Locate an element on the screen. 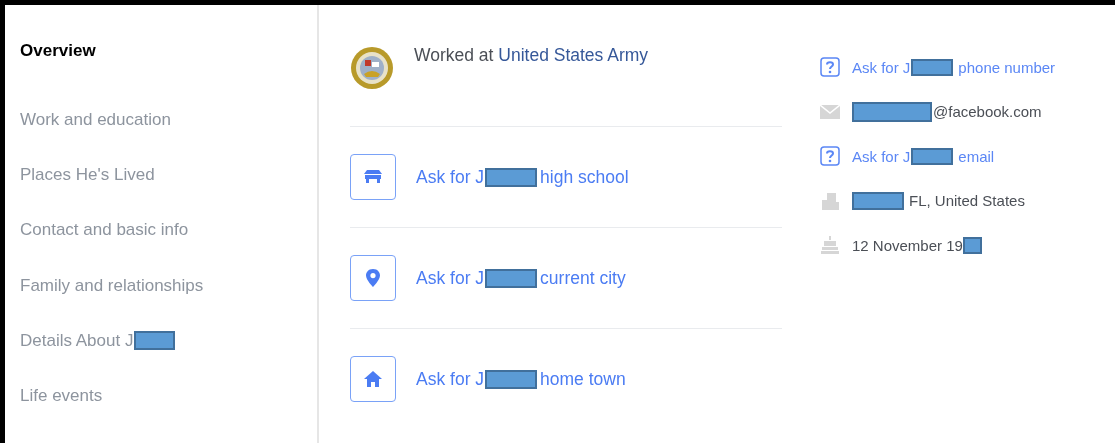 The image size is (1115, 443). work-text: Worked at United States Army is located at coordinates (531, 55).